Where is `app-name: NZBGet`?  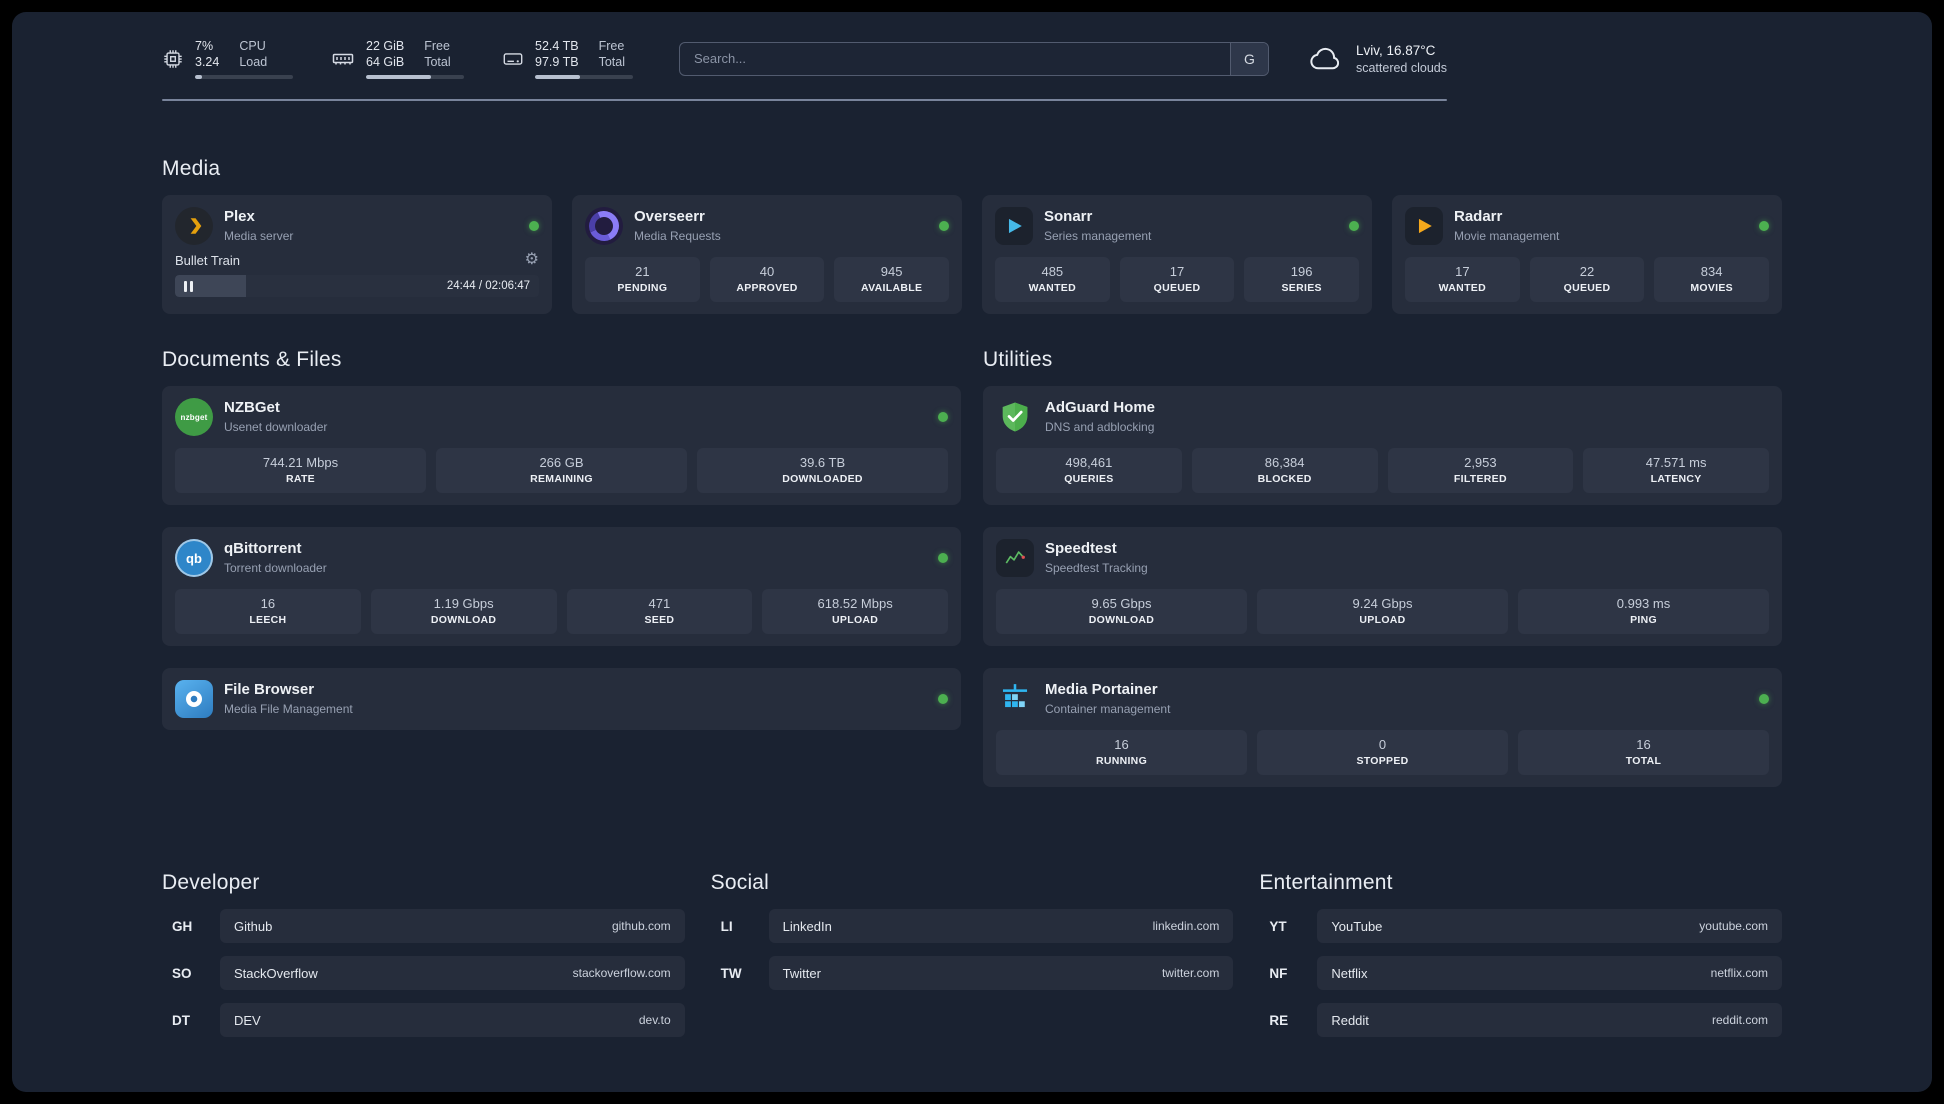
app-name: NZBGet is located at coordinates (252, 408).